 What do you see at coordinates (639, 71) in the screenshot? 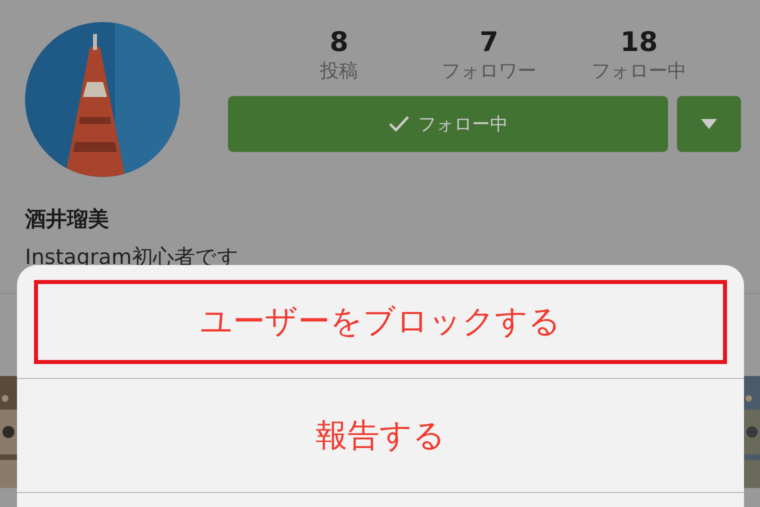
I see `stat-label: フォロー中` at bounding box center [639, 71].